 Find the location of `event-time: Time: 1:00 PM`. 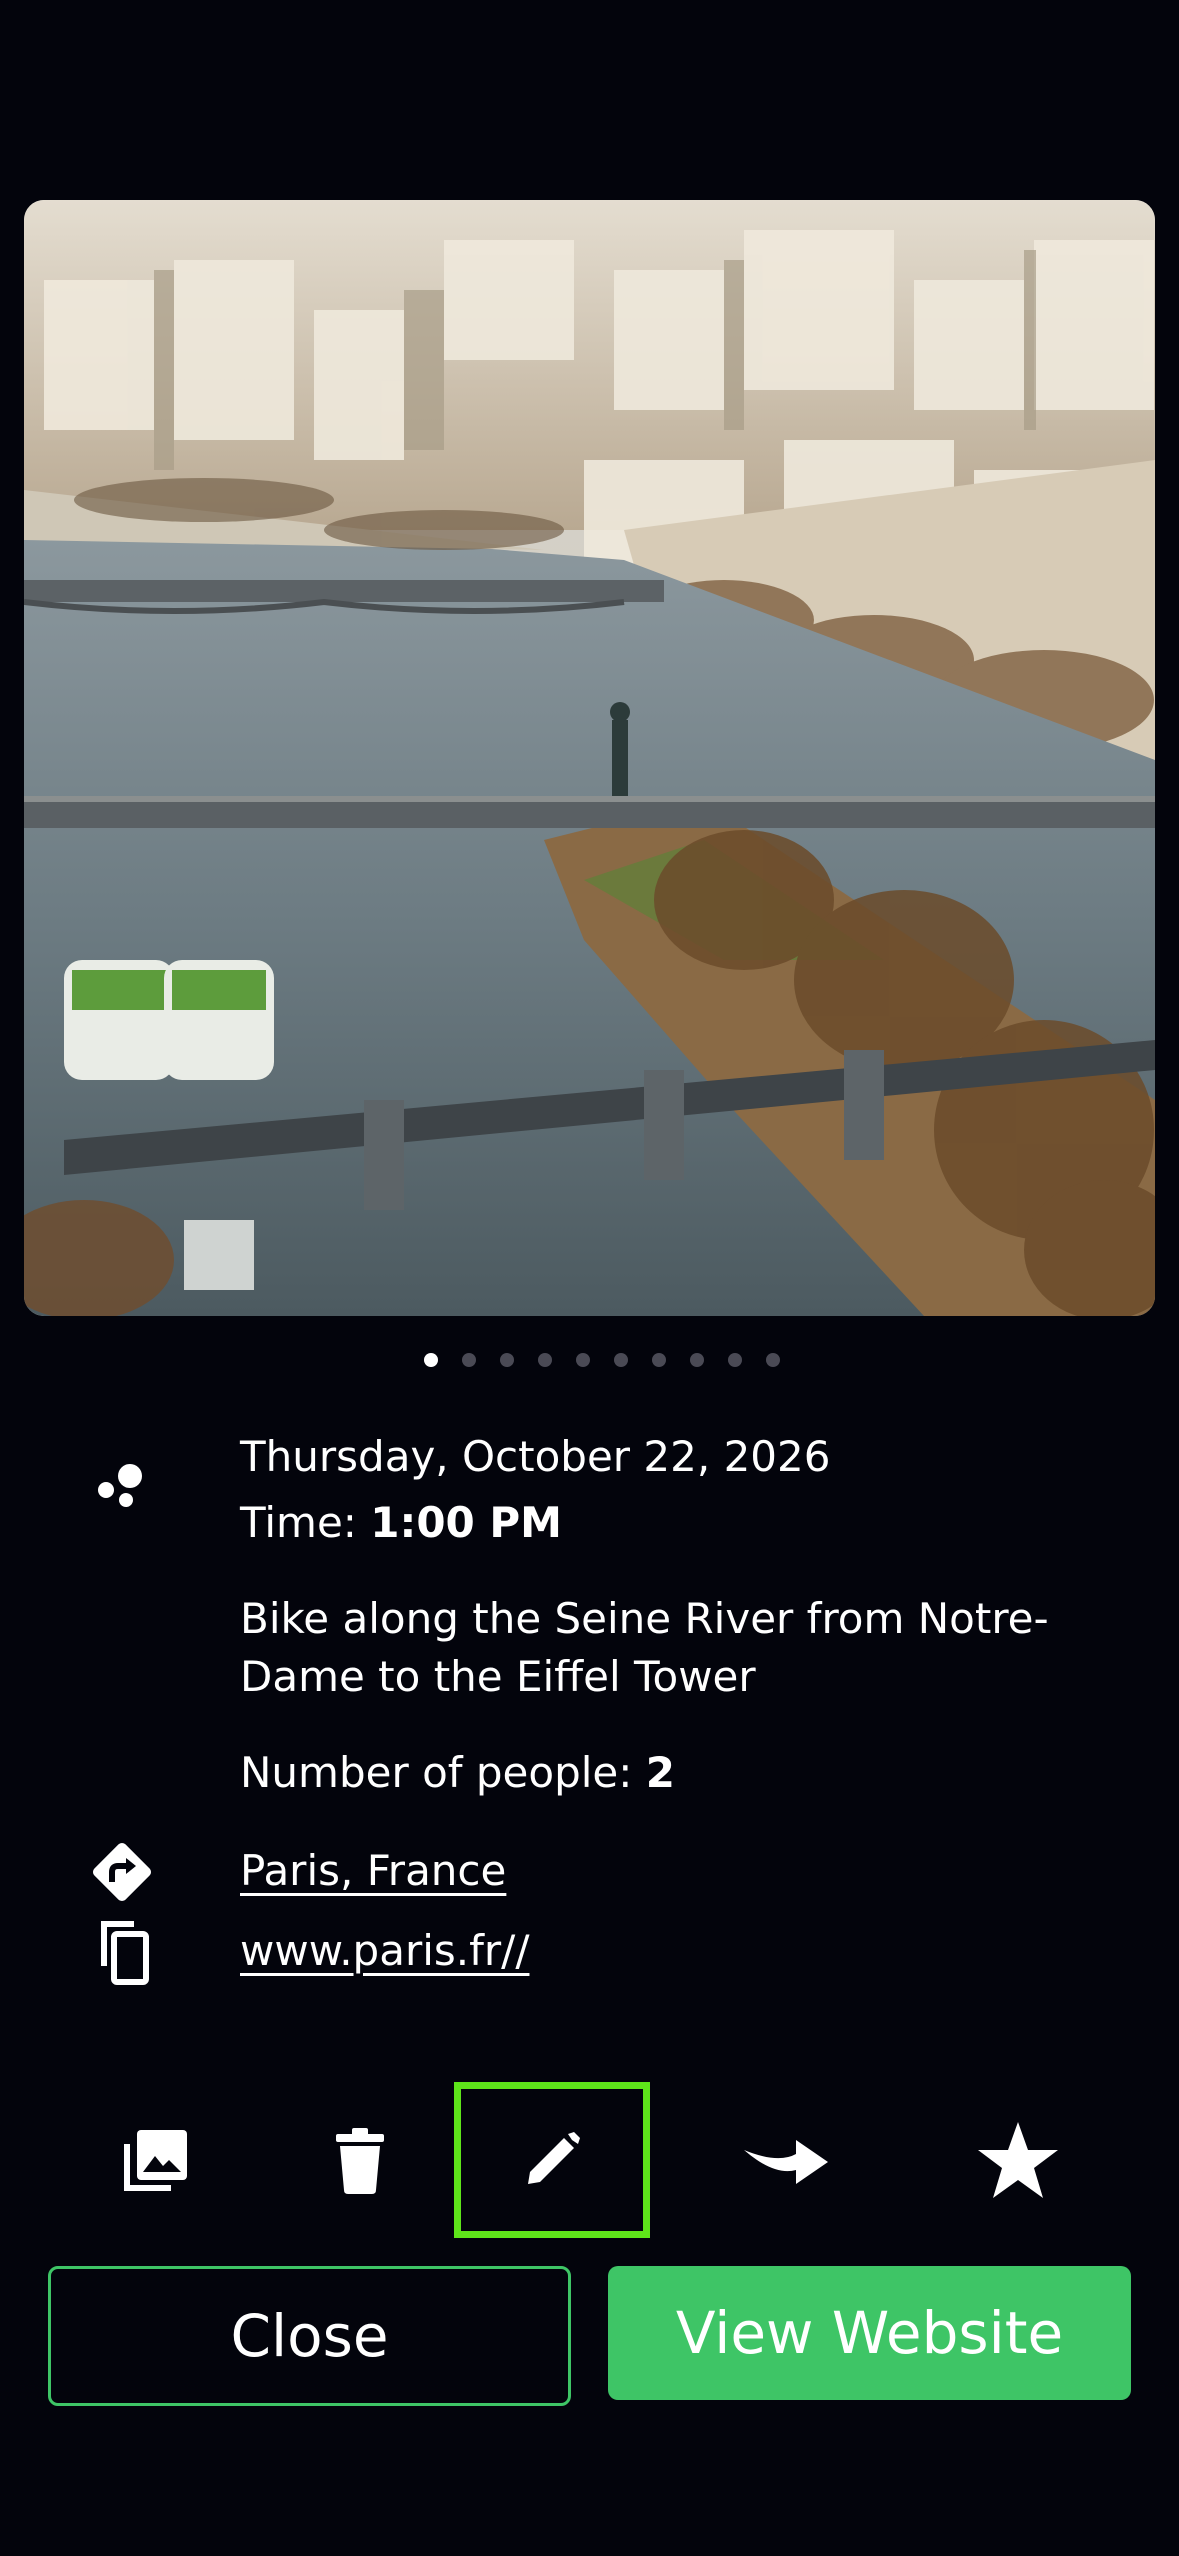

event-time: Time: 1:00 PM is located at coordinates (401, 1523).